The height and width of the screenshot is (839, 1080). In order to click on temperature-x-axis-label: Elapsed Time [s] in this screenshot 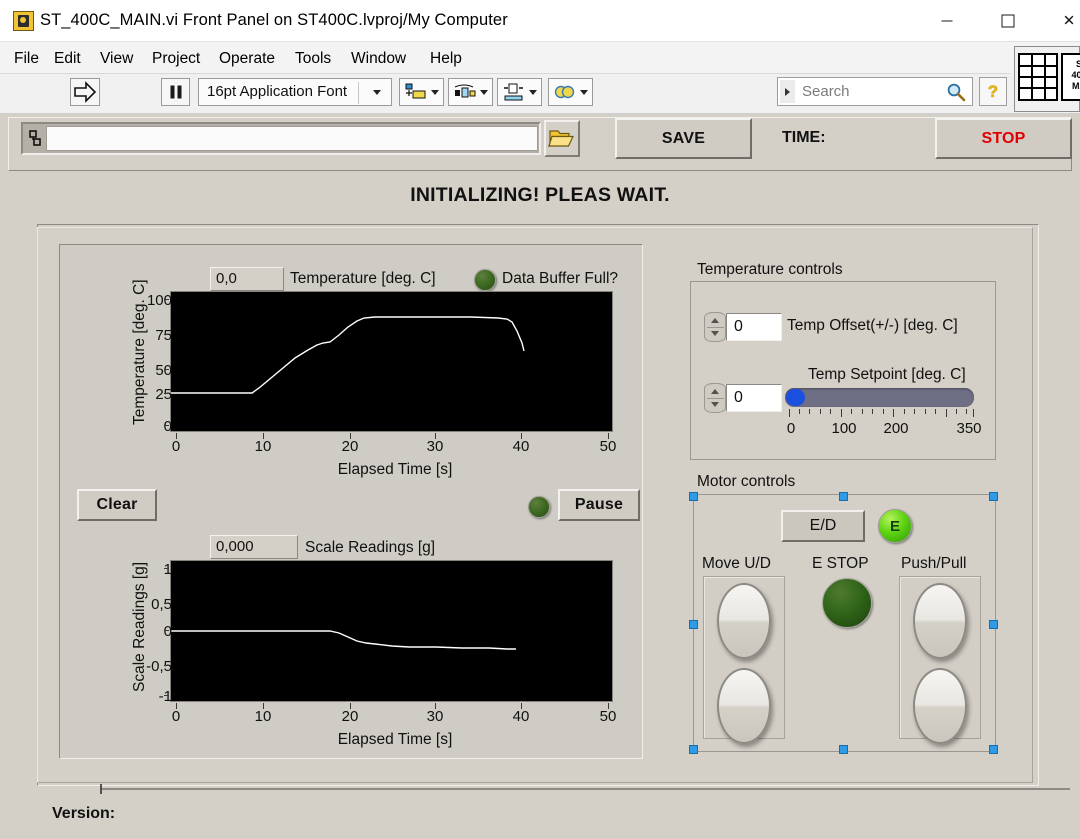, I will do `click(395, 469)`.